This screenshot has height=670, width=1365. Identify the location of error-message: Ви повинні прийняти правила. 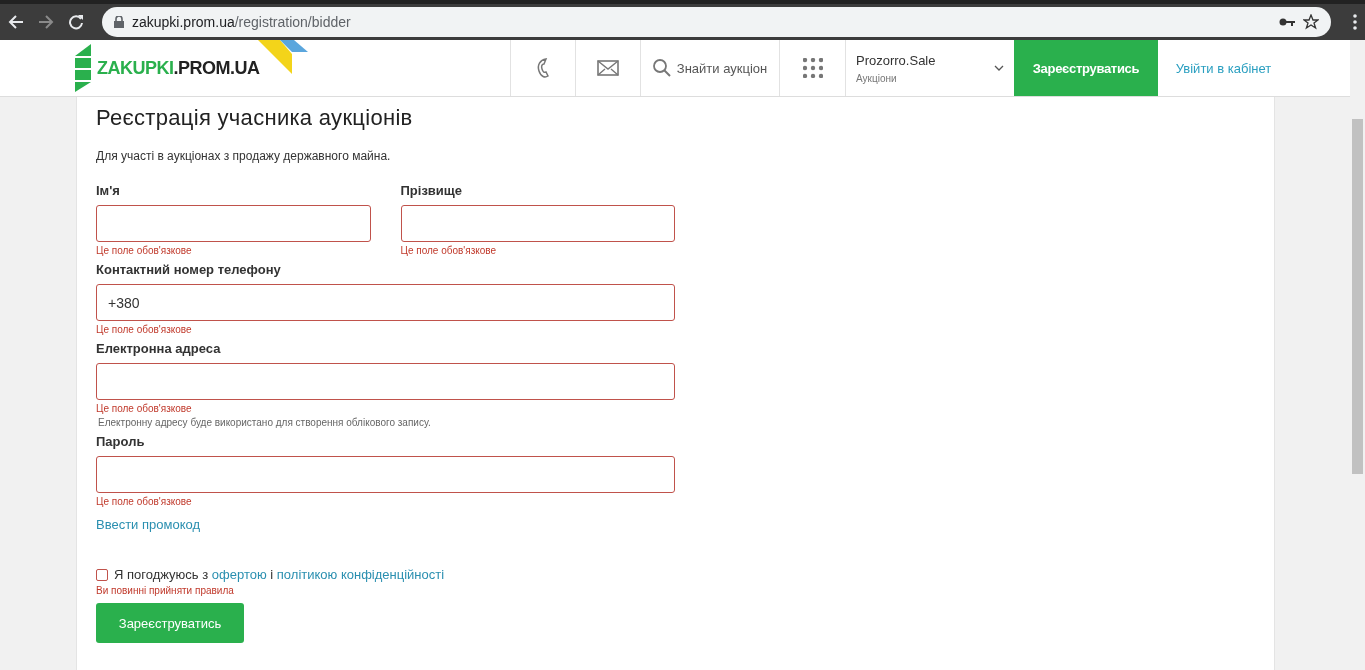
(165, 591).